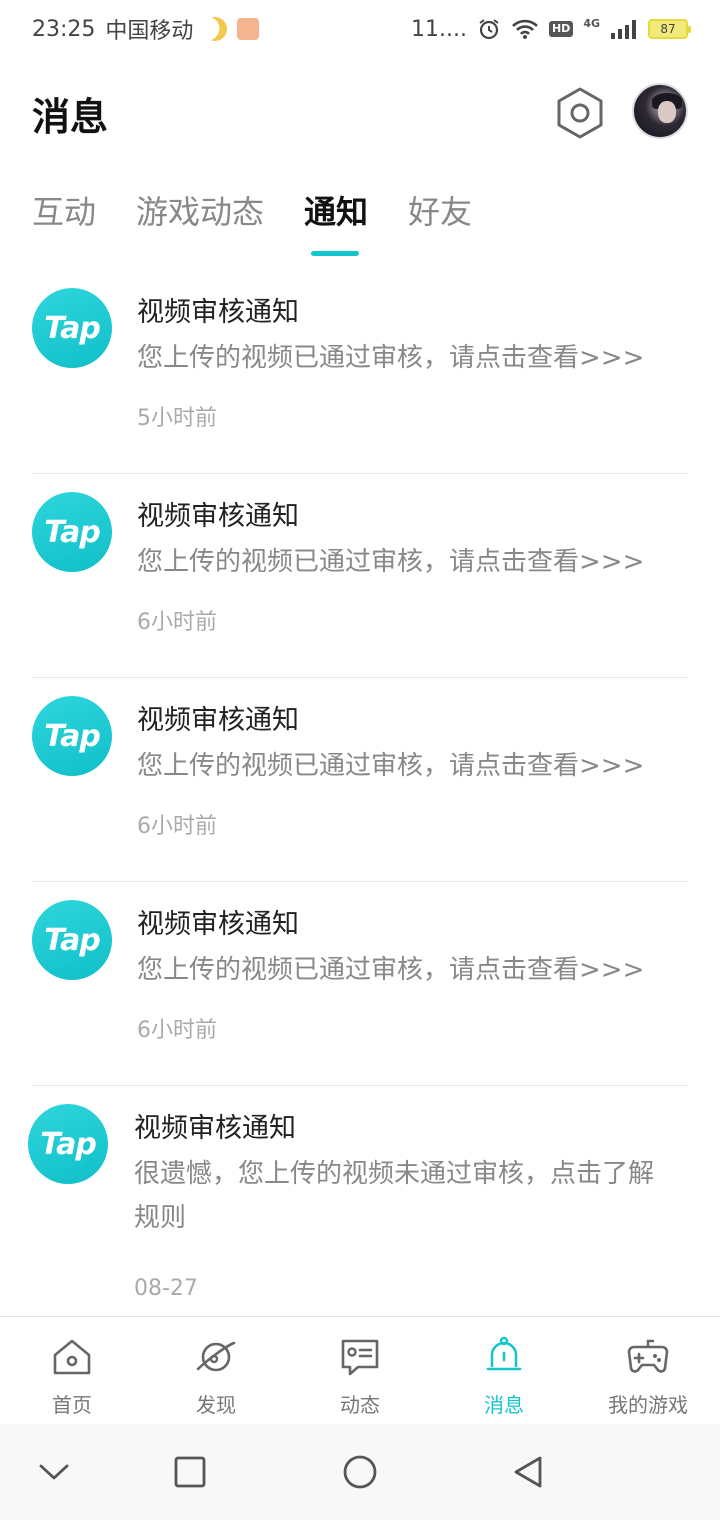 Image resolution: width=720 pixels, height=1520 pixels. I want to click on nav-my-games: 我的游戏, so click(648, 1370).